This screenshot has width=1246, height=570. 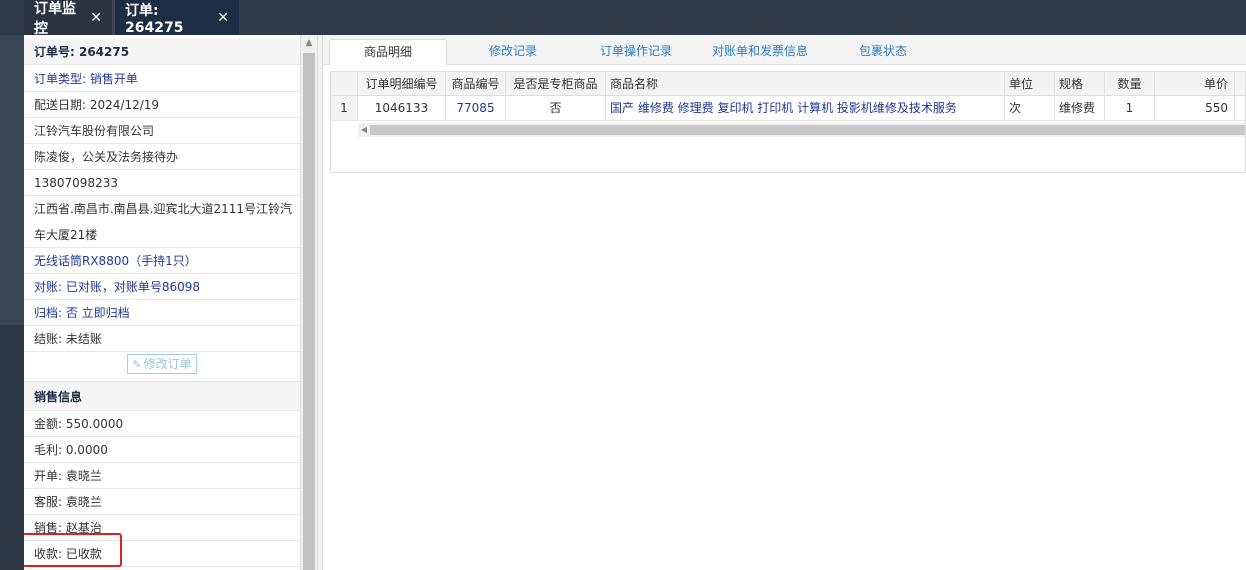 I want to click on order-type: 订单类型: 销售开单, so click(x=162, y=79).